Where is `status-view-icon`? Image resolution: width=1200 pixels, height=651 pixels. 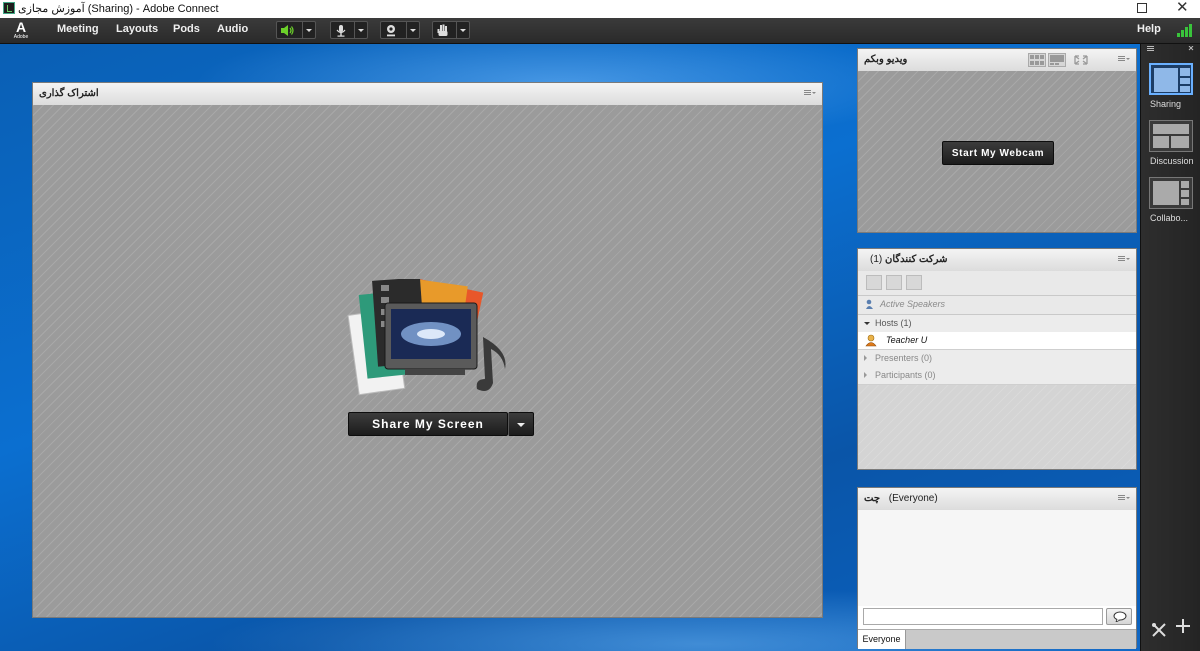
status-view-icon is located at coordinates (914, 282).